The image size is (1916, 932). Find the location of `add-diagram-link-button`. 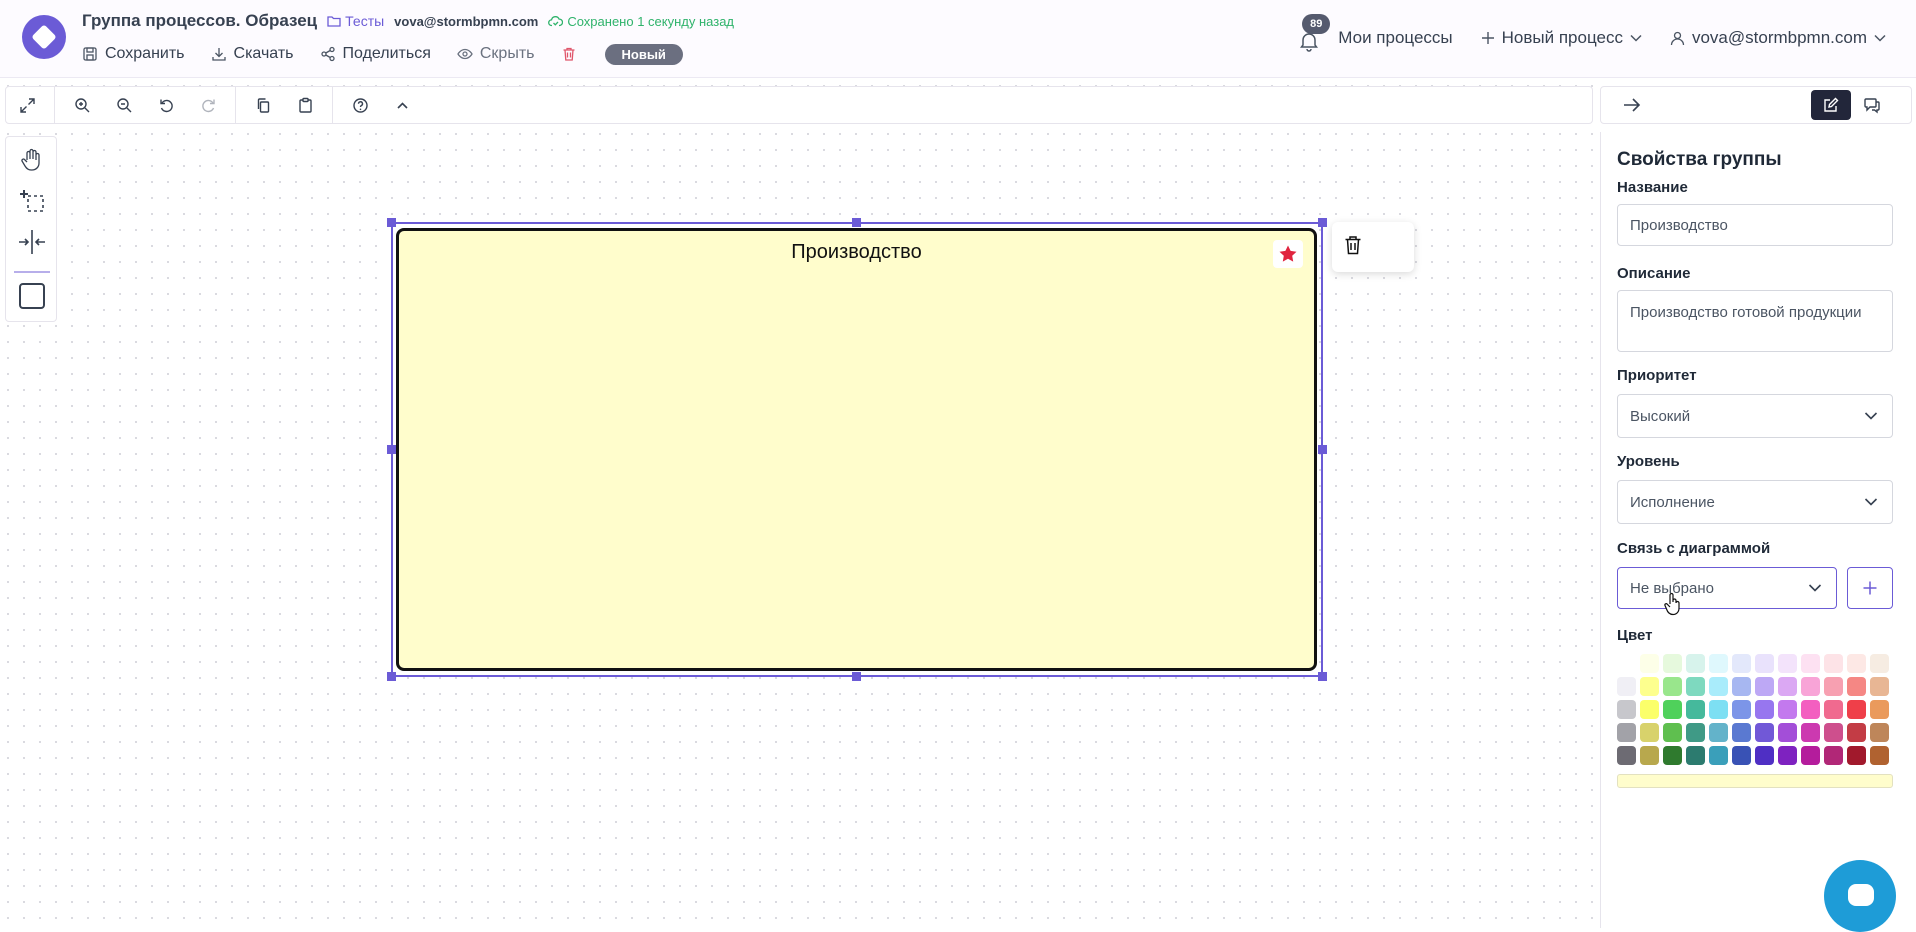

add-diagram-link-button is located at coordinates (1870, 588).